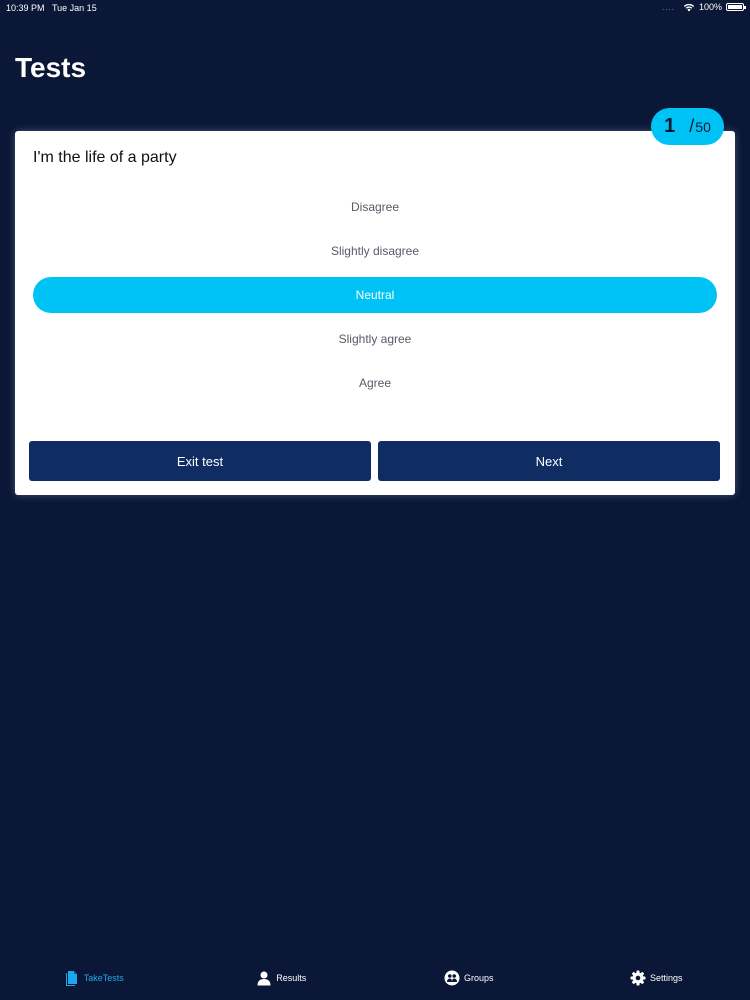 The image size is (750, 1000). Describe the element at coordinates (105, 157) in the screenshot. I see `question-text: I'm the life of a party` at that location.